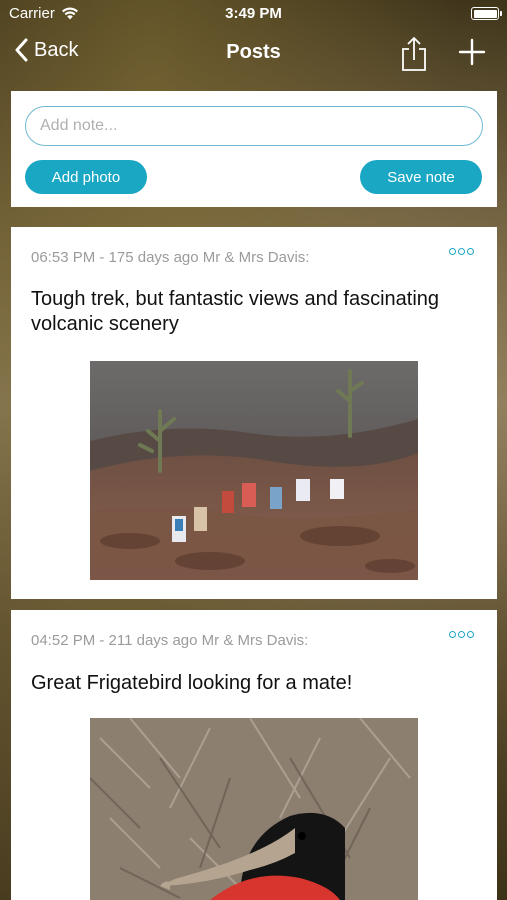 This screenshot has width=507, height=900. I want to click on page-title: Posts, so click(253, 52).